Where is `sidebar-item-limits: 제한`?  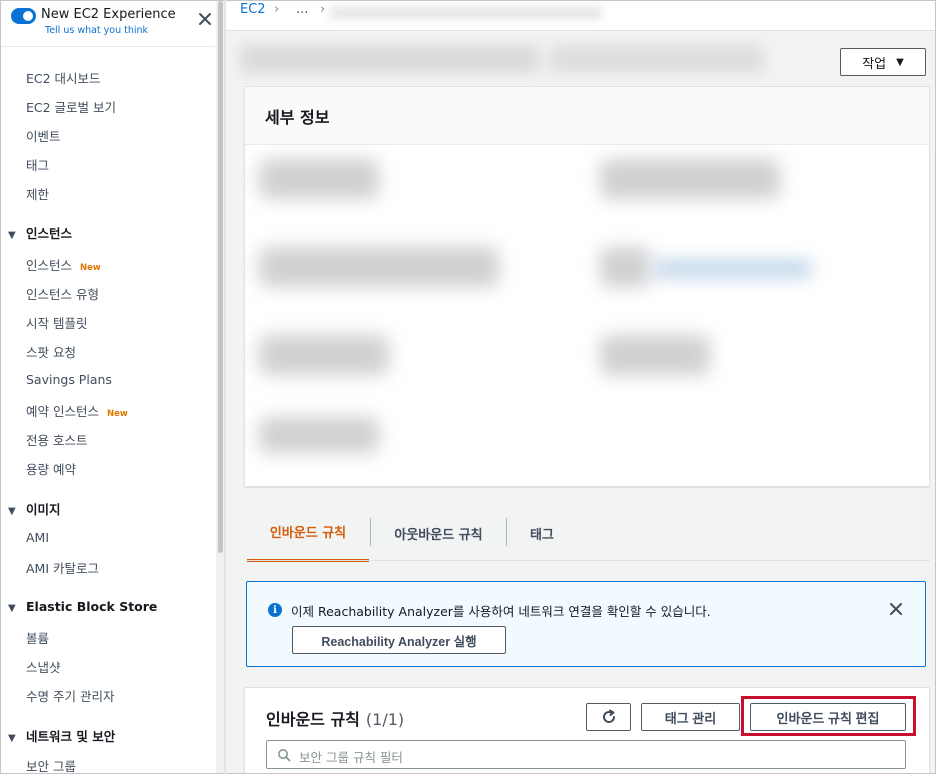
sidebar-item-limits: 제한 is located at coordinates (37, 193).